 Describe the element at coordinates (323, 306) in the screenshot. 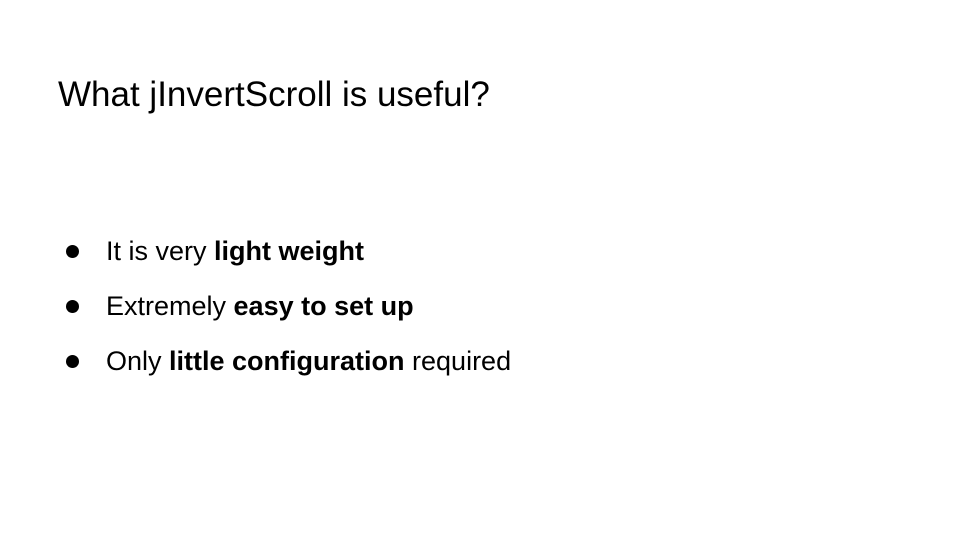

I see `bullet-text-bold: easy to set up` at that location.